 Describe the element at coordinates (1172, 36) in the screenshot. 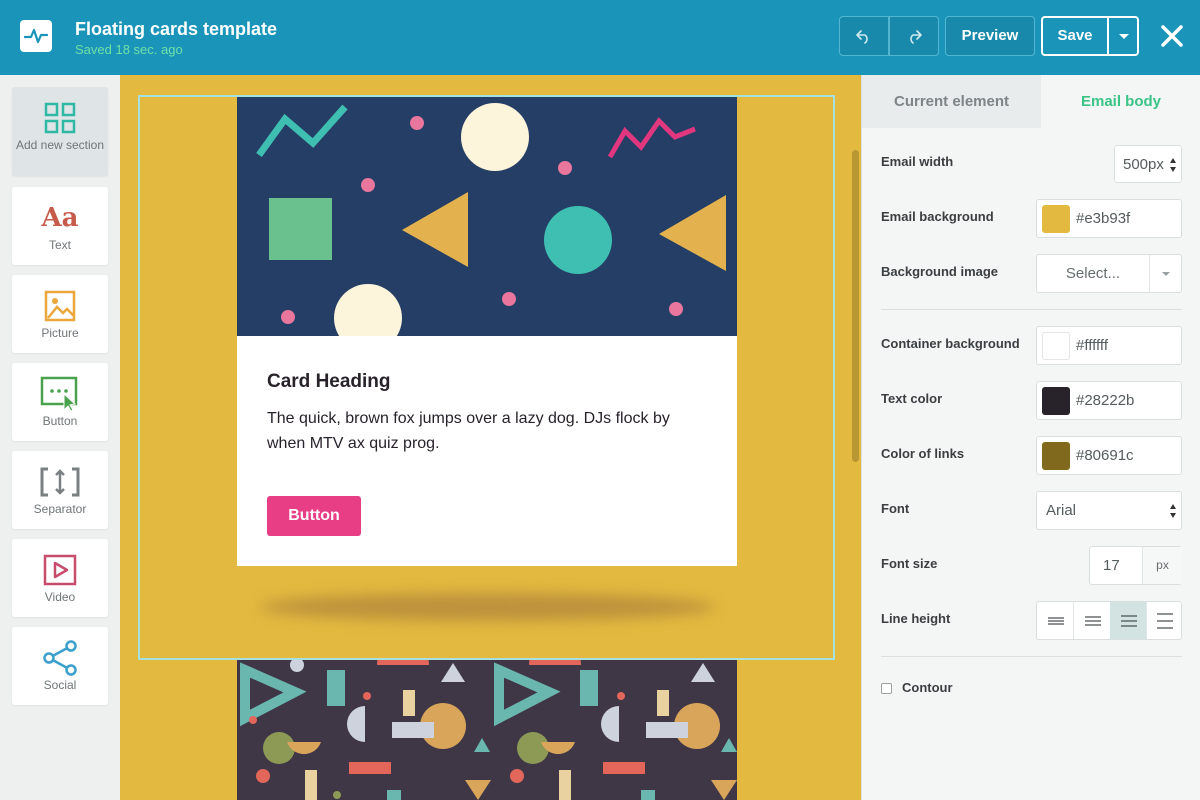

I see `close-icon` at that location.